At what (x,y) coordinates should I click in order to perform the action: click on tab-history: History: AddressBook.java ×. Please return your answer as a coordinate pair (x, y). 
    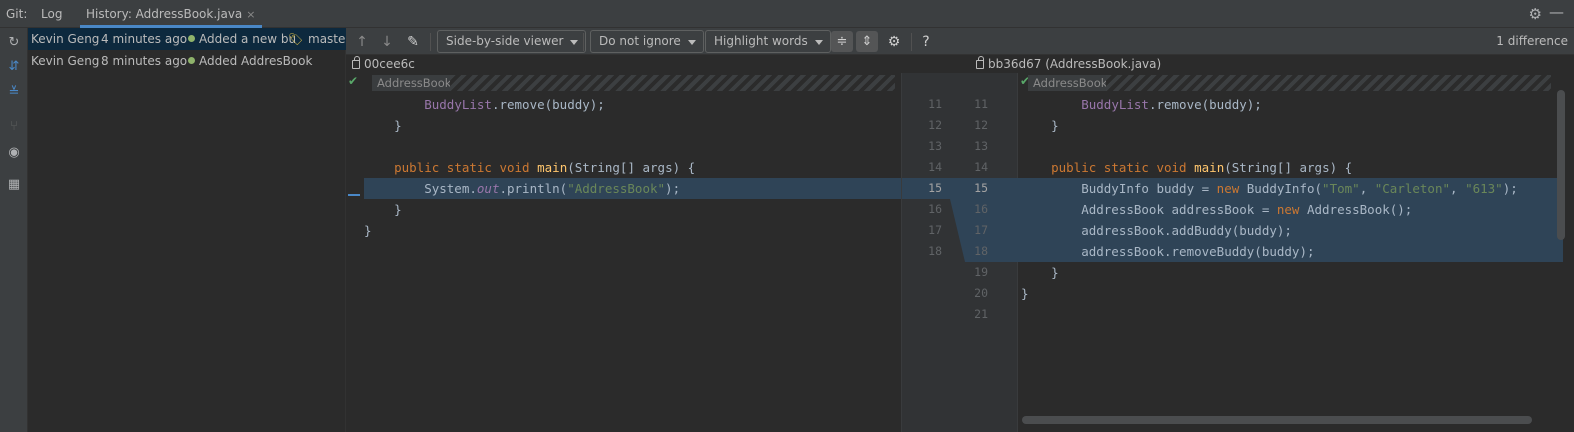
    Looking at the image, I should click on (171, 14).